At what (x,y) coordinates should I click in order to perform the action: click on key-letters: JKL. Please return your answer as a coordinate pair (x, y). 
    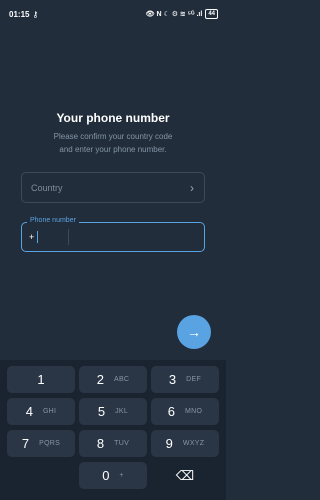
    Looking at the image, I should click on (122, 411).